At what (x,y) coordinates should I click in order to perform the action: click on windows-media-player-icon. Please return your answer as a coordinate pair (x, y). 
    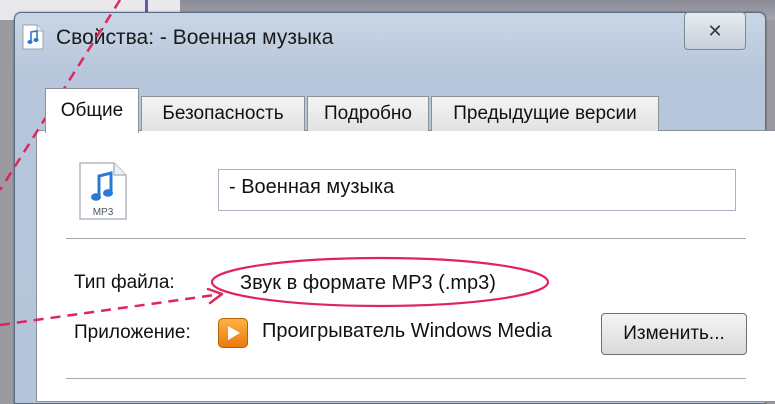
    Looking at the image, I should click on (233, 333).